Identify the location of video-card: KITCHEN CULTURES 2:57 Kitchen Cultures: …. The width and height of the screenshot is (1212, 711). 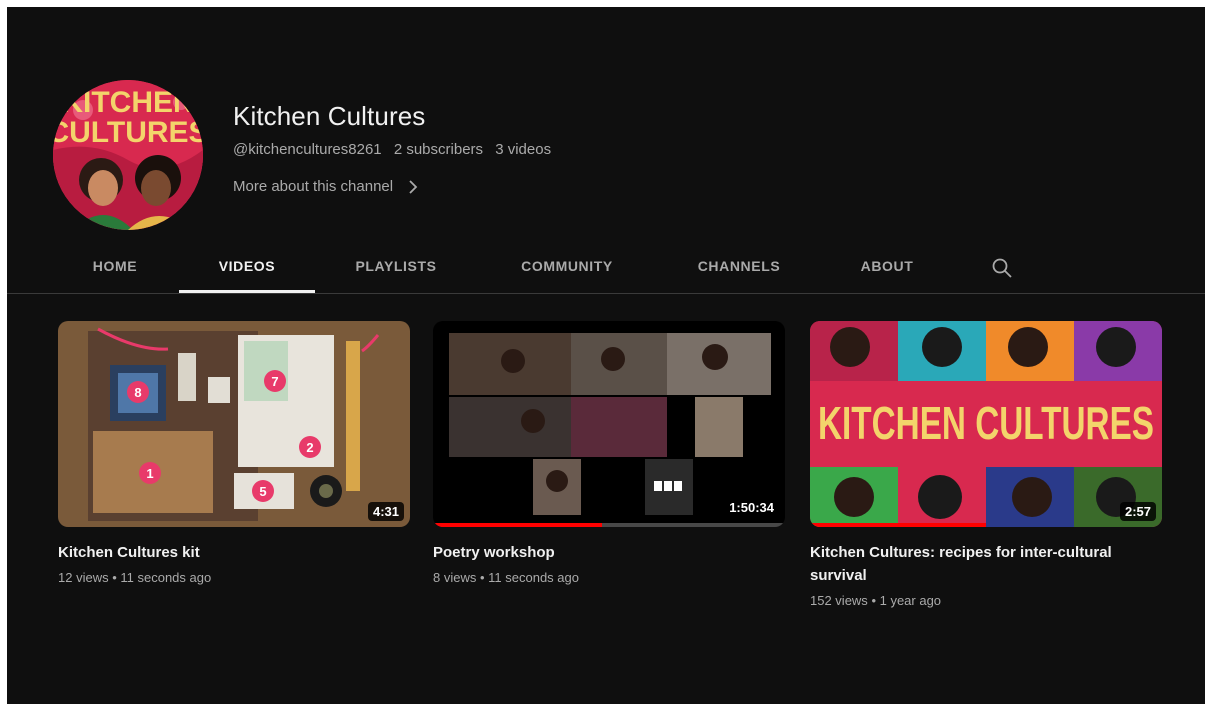
(986, 464).